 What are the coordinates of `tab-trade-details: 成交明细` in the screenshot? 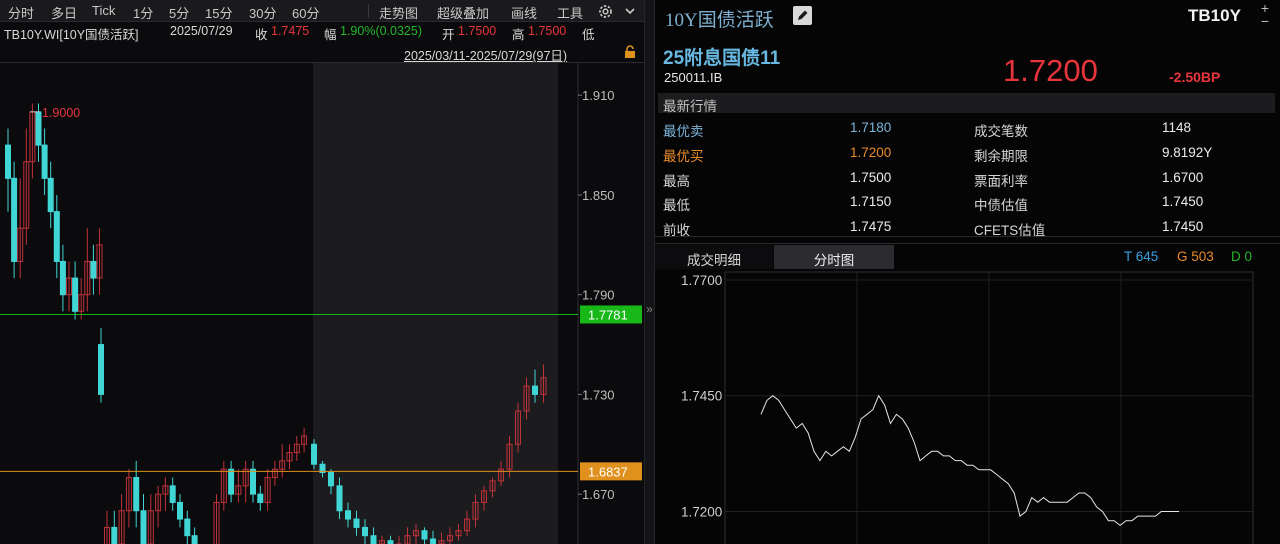 It's located at (714, 257).